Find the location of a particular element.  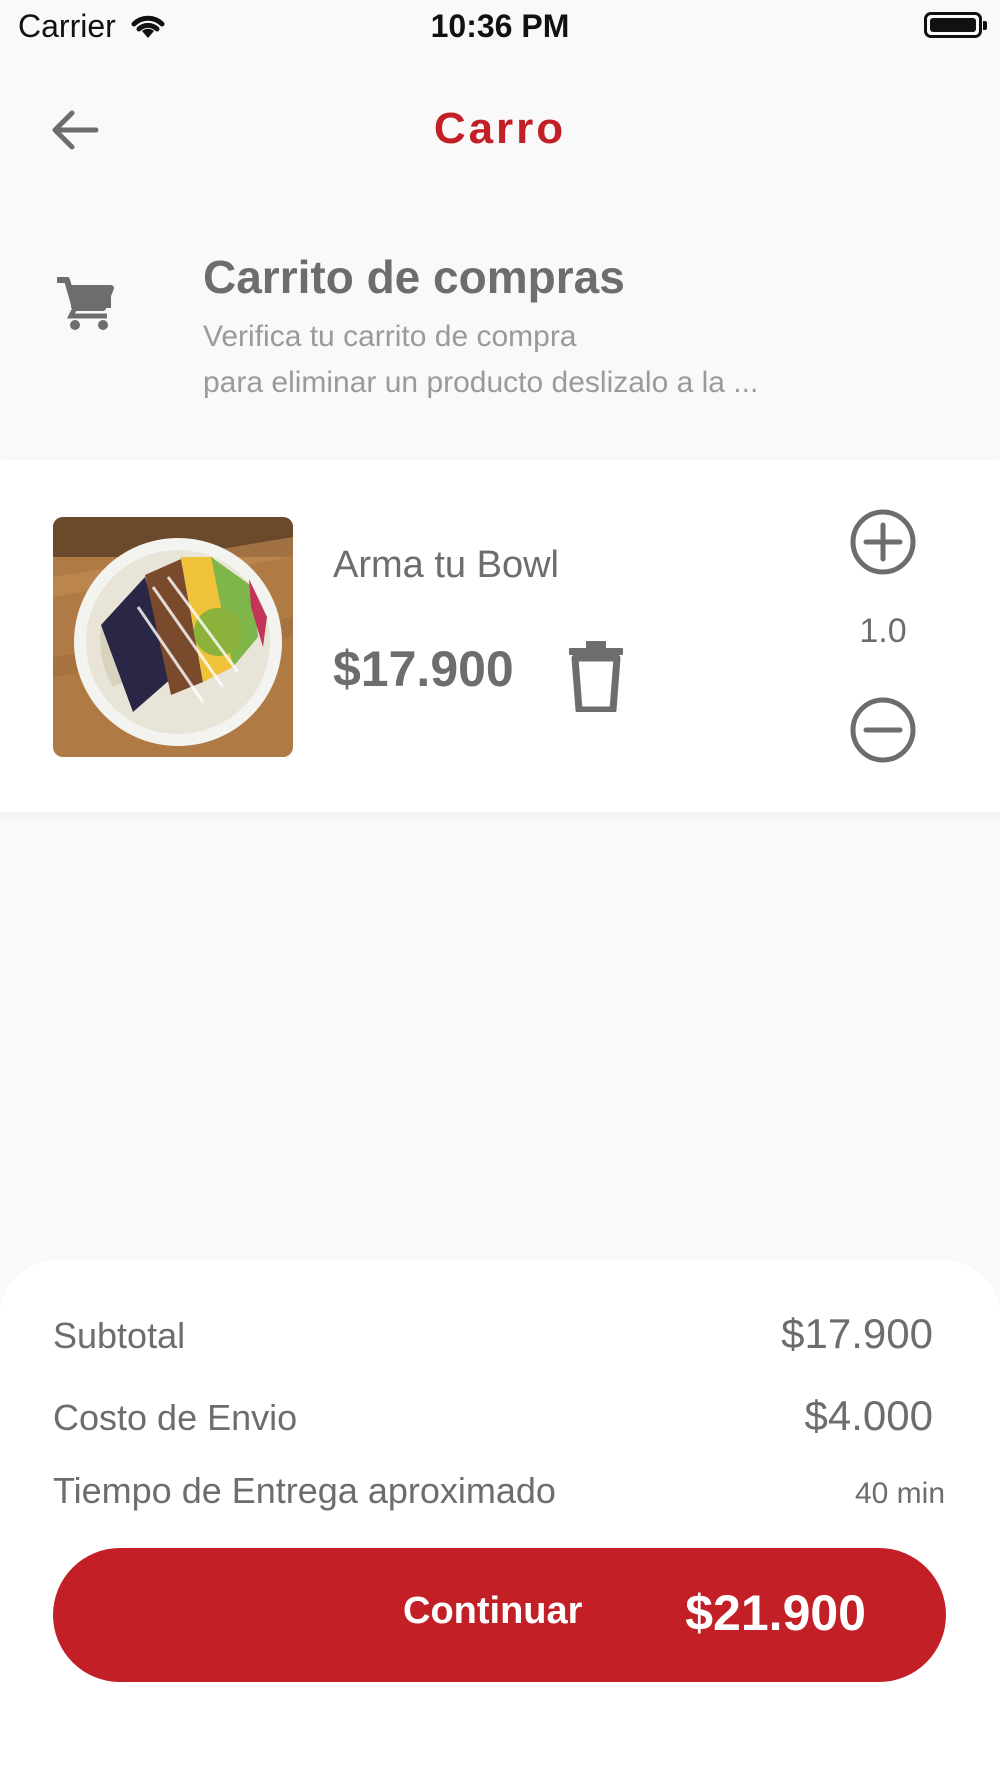

plus-circle-icon is located at coordinates (883, 542).